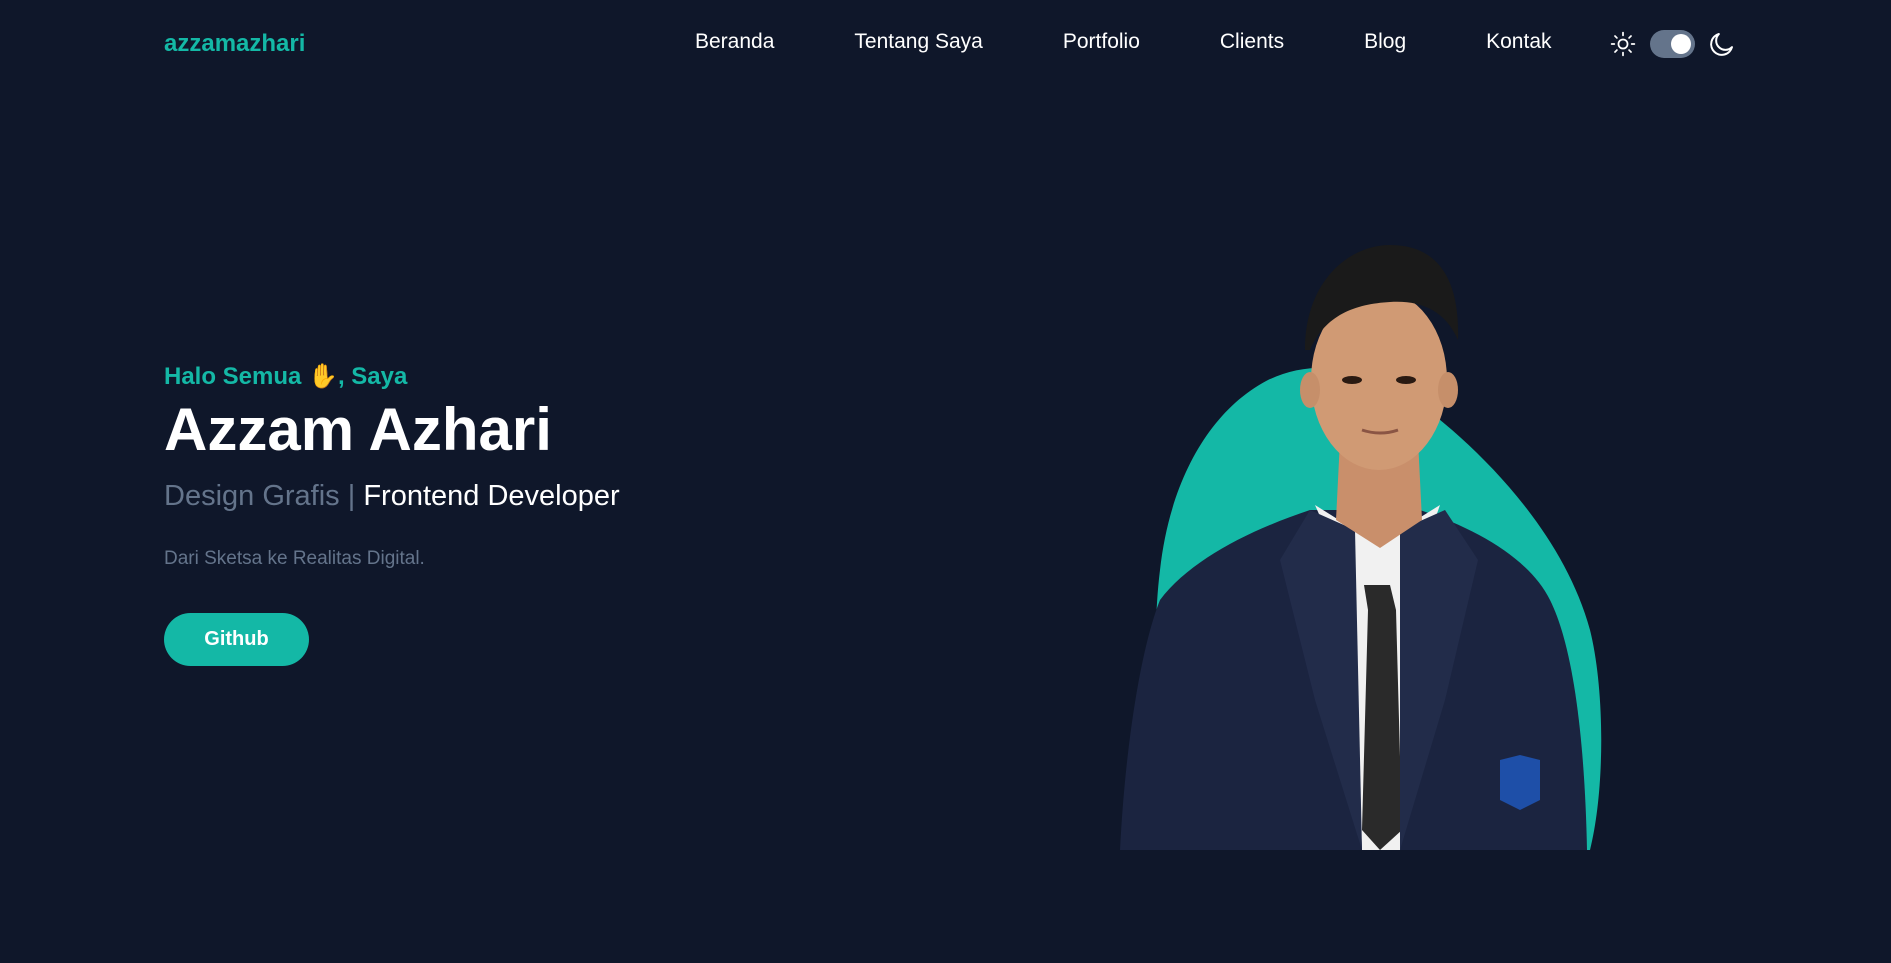 The height and width of the screenshot is (963, 1891). I want to click on nav-item-portfolio: Portfolio, so click(1101, 42).